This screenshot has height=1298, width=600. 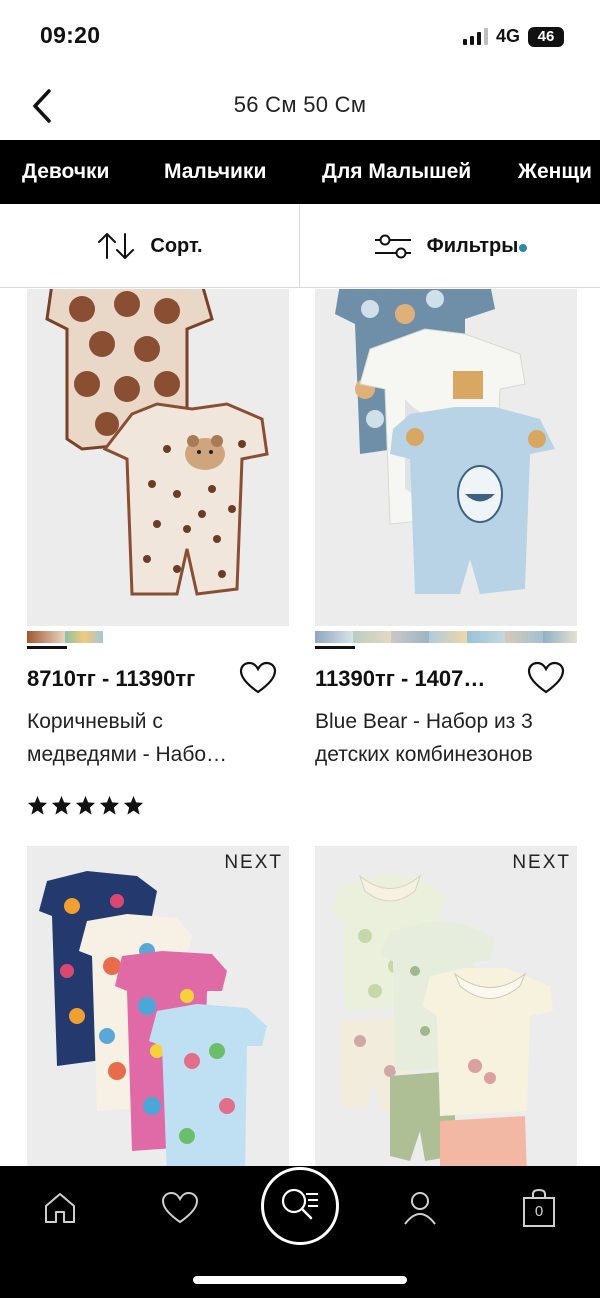 I want to click on status-bar: 09:20 4G 46, so click(x=300, y=36).